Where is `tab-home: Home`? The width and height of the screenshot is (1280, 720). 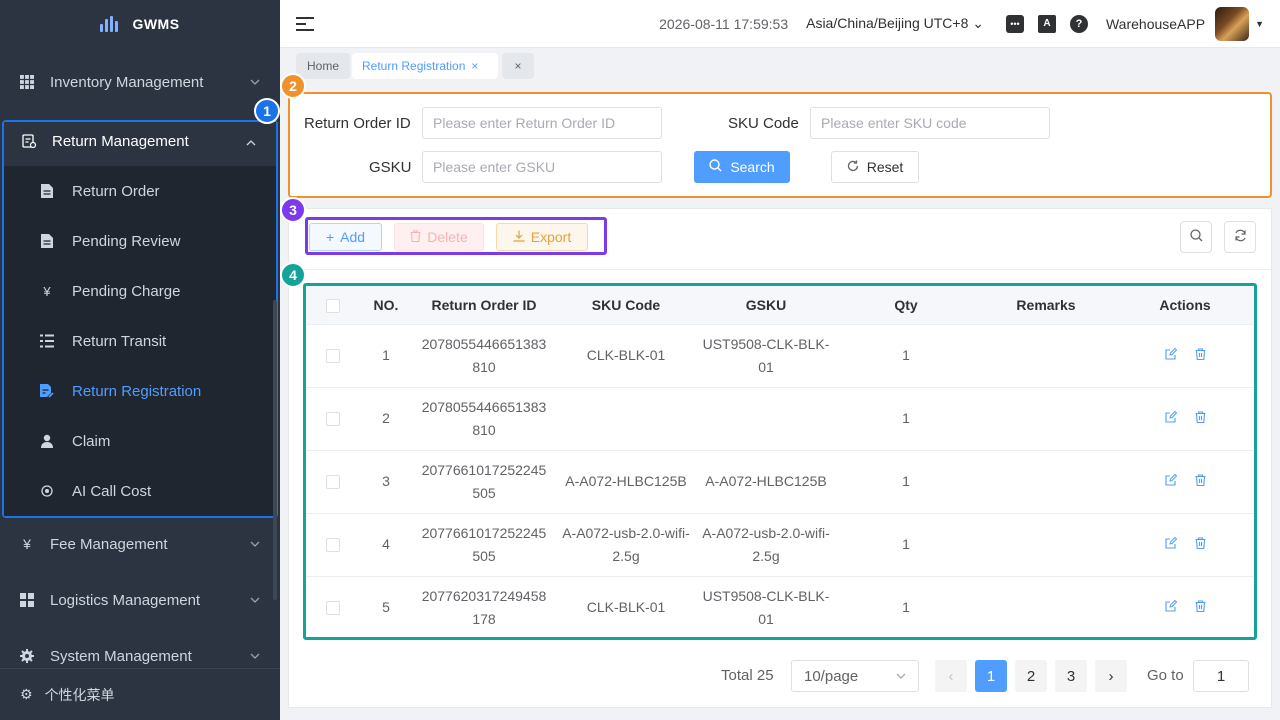
tab-home: Home is located at coordinates (323, 66).